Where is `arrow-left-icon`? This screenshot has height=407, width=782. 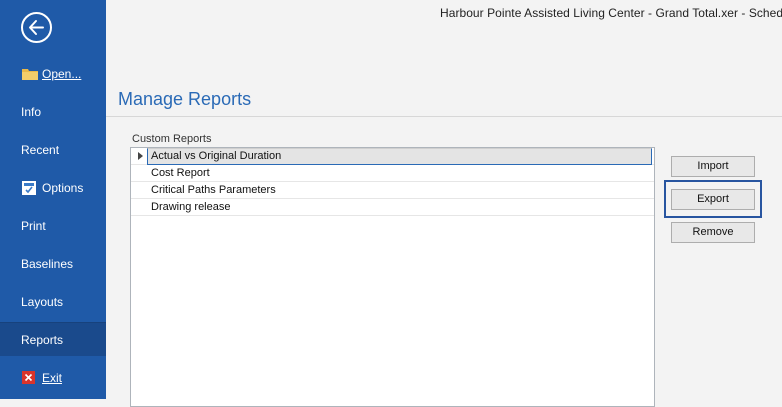
arrow-left-icon is located at coordinates (36, 27).